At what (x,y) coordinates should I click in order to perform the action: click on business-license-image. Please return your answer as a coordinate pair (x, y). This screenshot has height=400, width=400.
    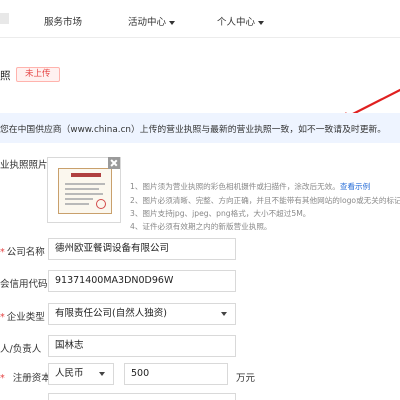
    Looking at the image, I should click on (85, 191).